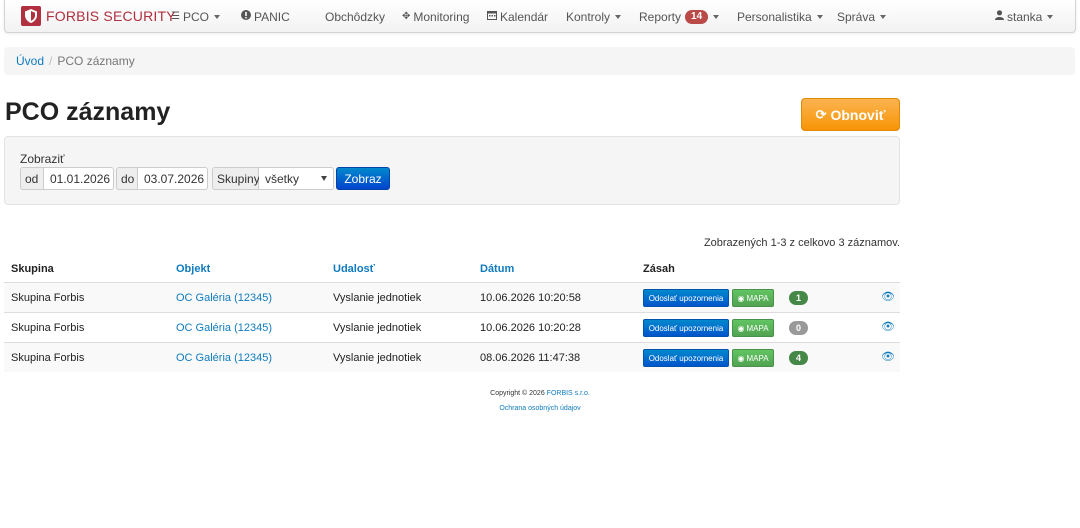 The height and width of the screenshot is (528, 1080). Describe the element at coordinates (659, 269) in the screenshot. I see `header-action: Zásah` at that location.